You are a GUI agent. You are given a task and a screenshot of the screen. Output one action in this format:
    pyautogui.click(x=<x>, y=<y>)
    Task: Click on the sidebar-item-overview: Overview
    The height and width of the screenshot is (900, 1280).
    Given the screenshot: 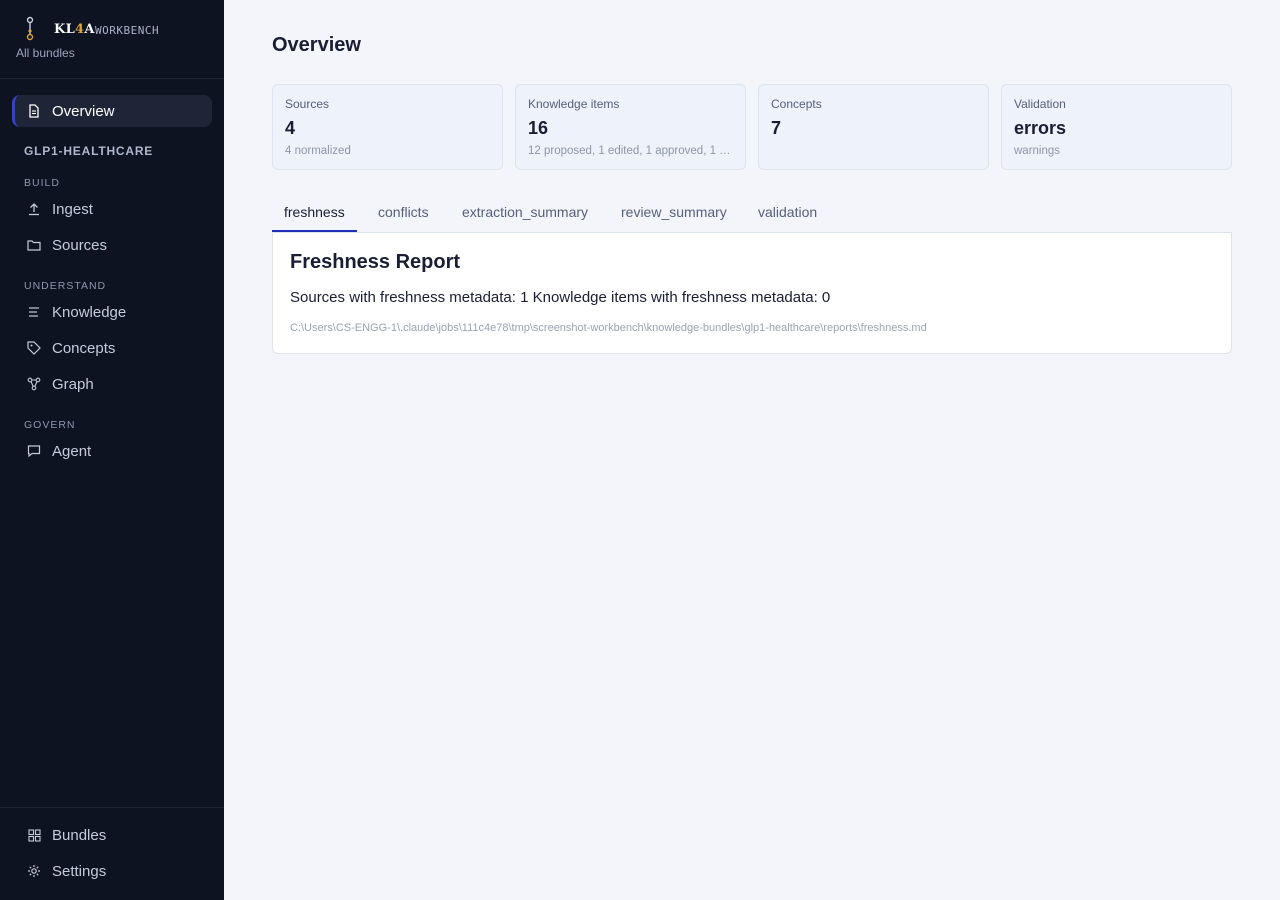 What is the action you would take?
    pyautogui.click(x=112, y=111)
    